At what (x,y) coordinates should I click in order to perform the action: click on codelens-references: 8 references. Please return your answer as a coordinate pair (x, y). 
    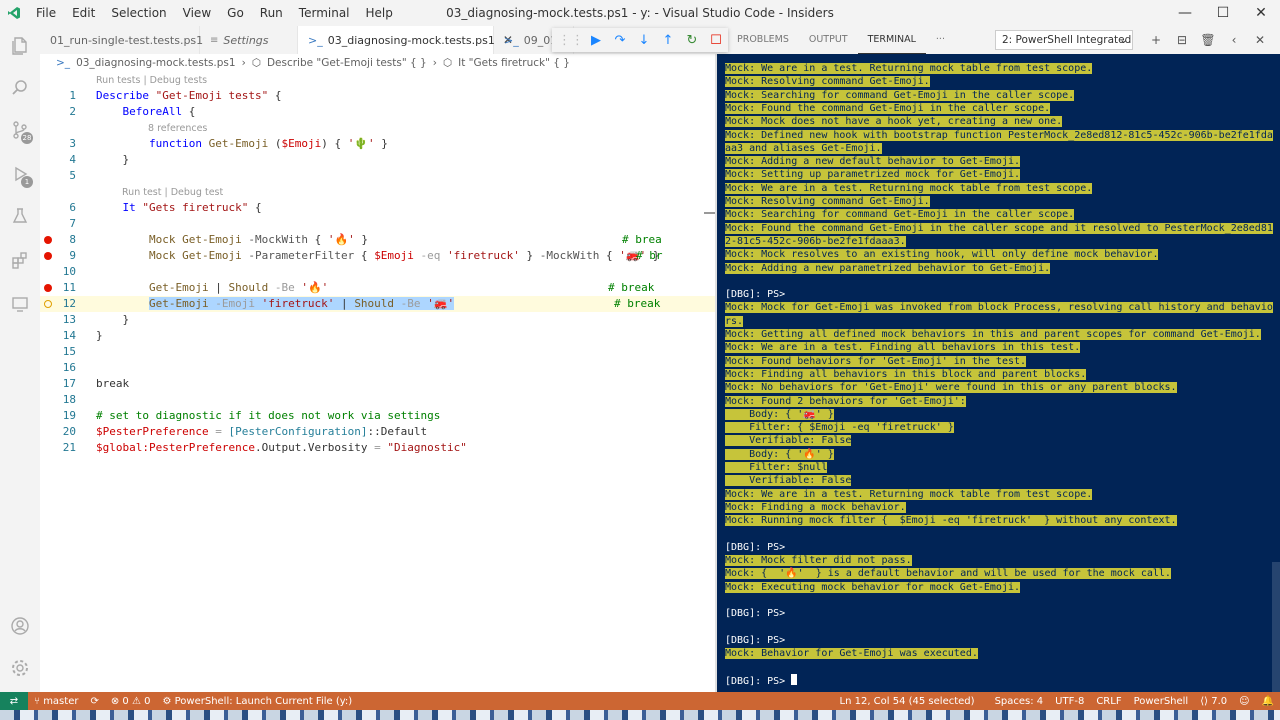
    Looking at the image, I should click on (177, 128).